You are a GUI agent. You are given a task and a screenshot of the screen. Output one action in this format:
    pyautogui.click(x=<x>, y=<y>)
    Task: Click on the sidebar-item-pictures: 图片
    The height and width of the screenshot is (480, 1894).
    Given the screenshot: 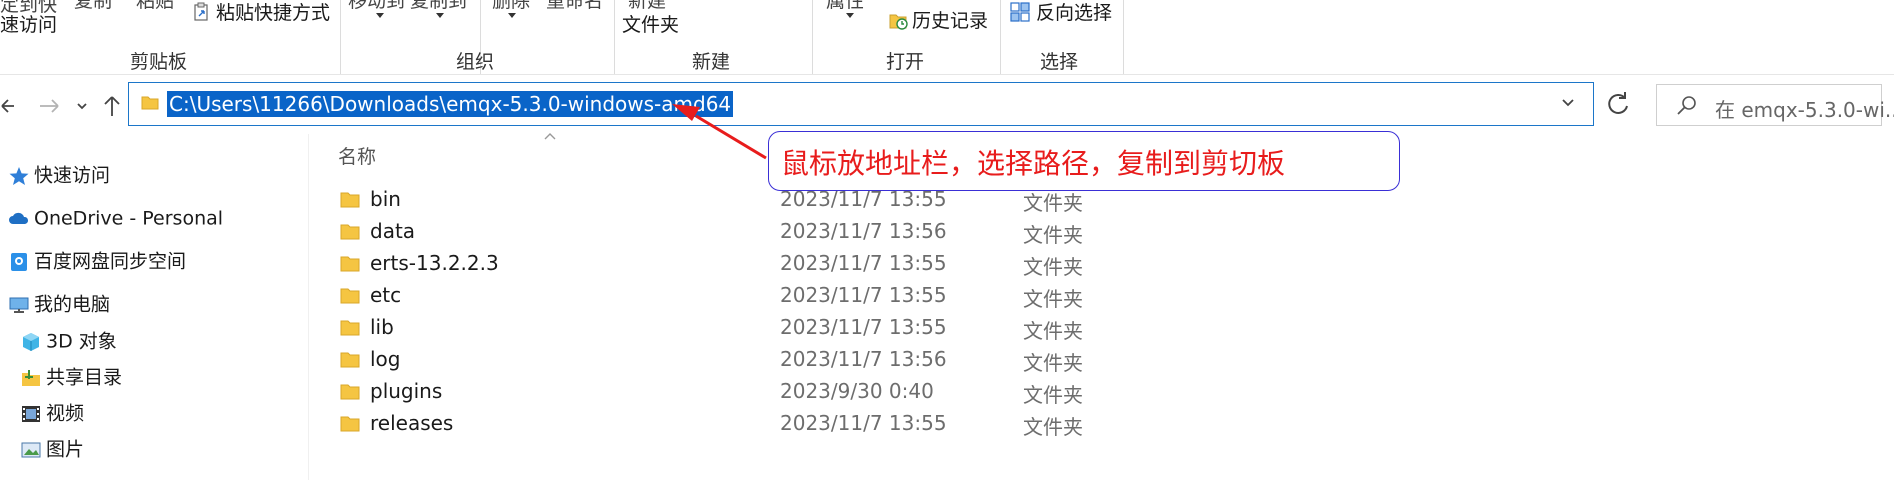 What is the action you would take?
    pyautogui.click(x=52, y=449)
    